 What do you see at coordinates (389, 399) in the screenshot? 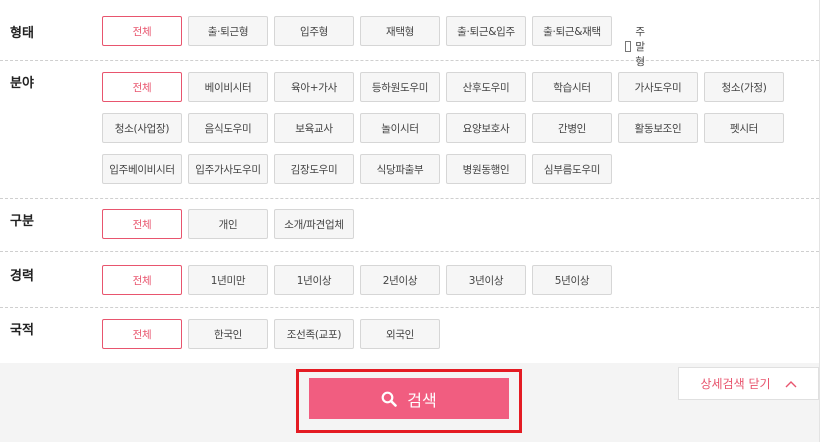
I see `search-icon` at bounding box center [389, 399].